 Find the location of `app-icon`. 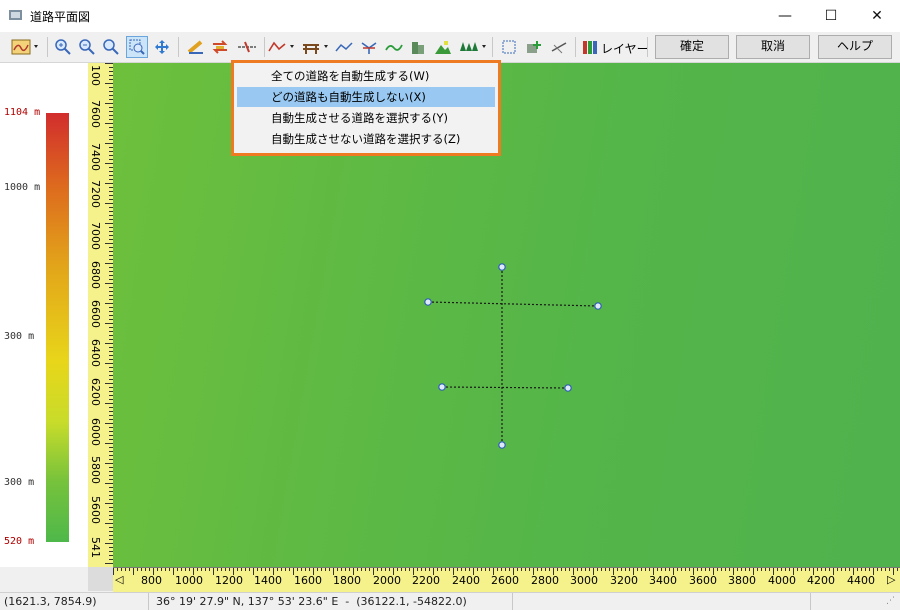

app-icon is located at coordinates (16, 15).